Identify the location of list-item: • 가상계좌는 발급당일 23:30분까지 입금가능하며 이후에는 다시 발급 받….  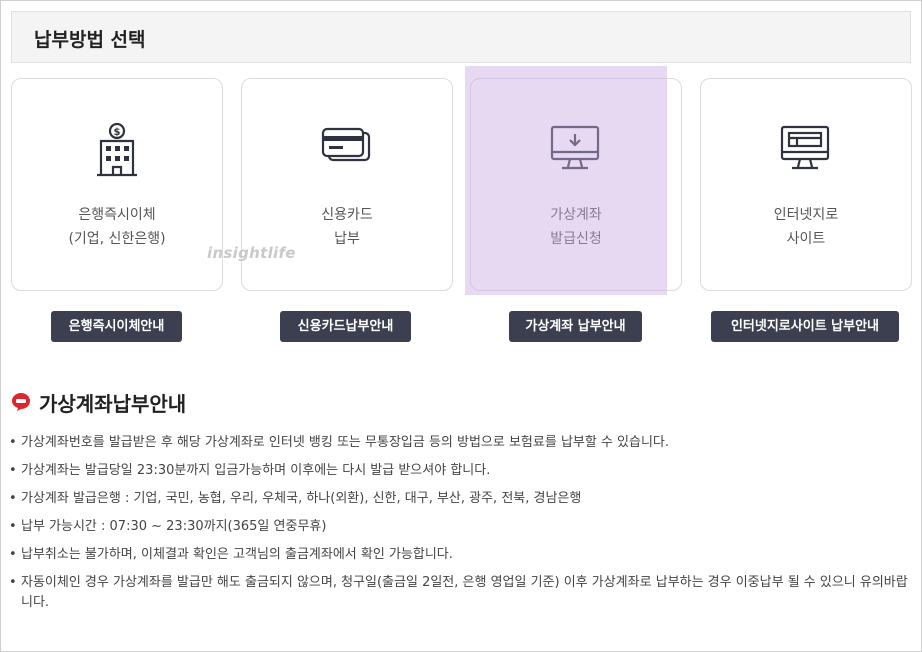
(250, 470).